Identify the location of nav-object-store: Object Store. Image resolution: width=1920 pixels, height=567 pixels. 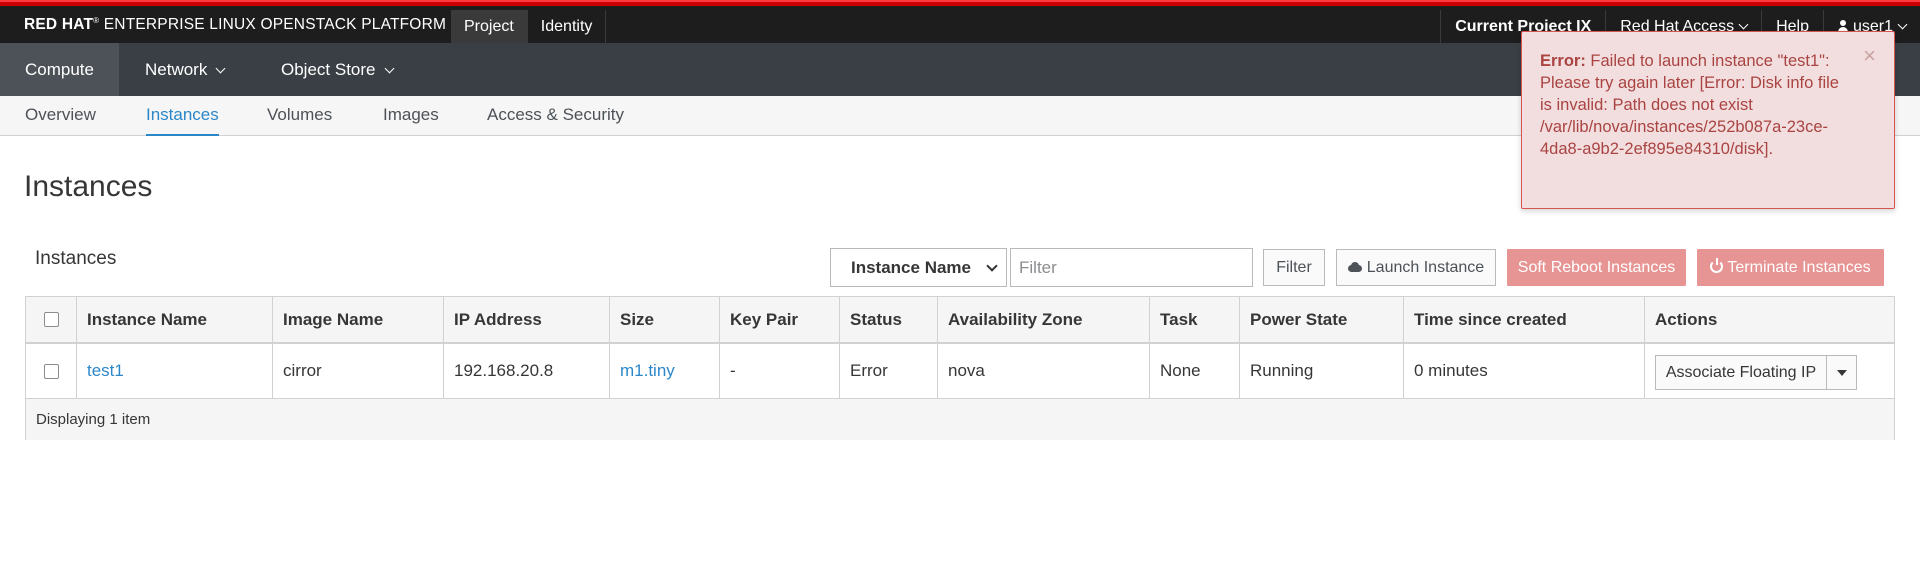
(337, 69).